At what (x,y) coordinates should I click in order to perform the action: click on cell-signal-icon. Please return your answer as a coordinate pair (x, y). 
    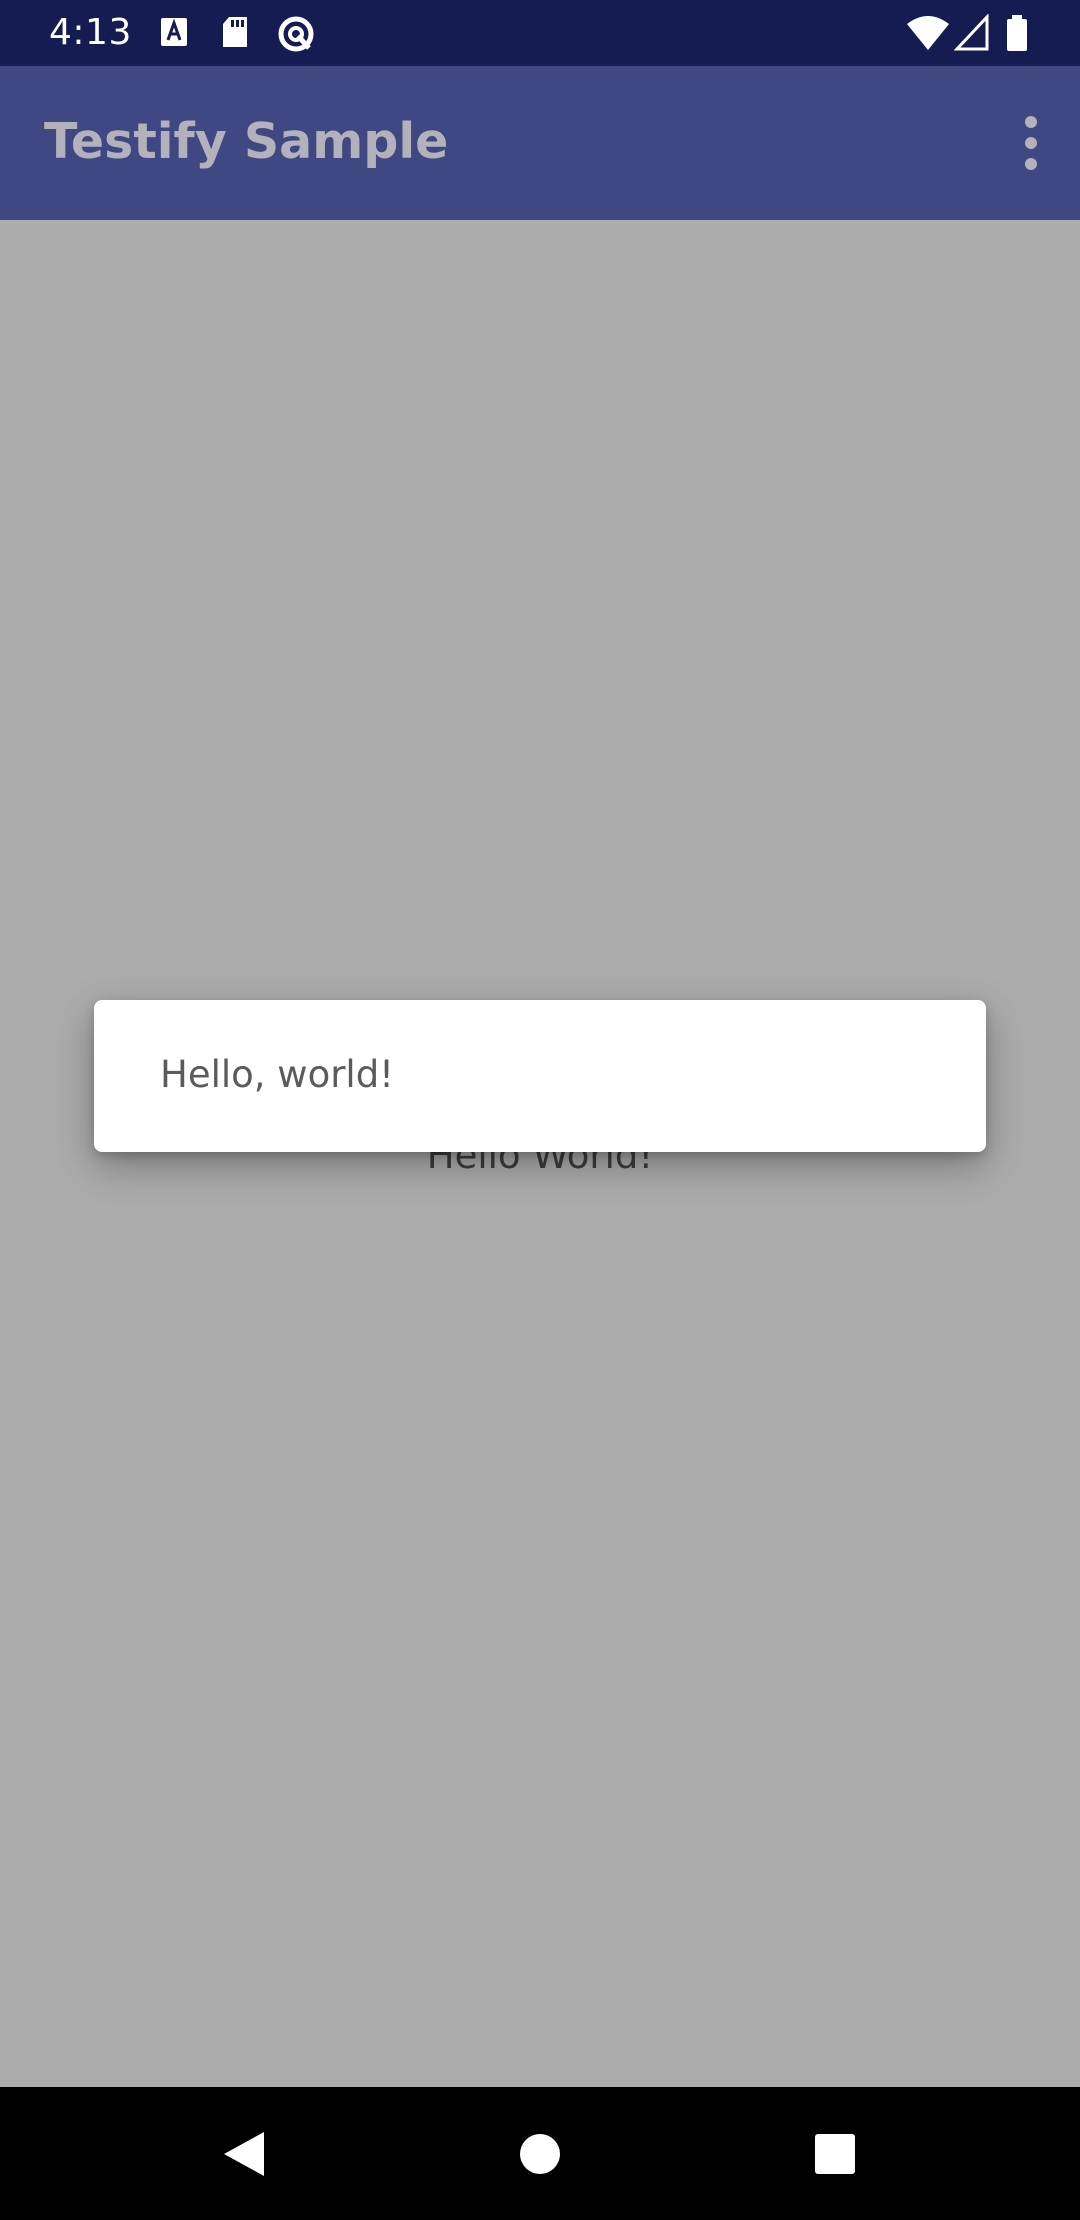
    Looking at the image, I should click on (971, 34).